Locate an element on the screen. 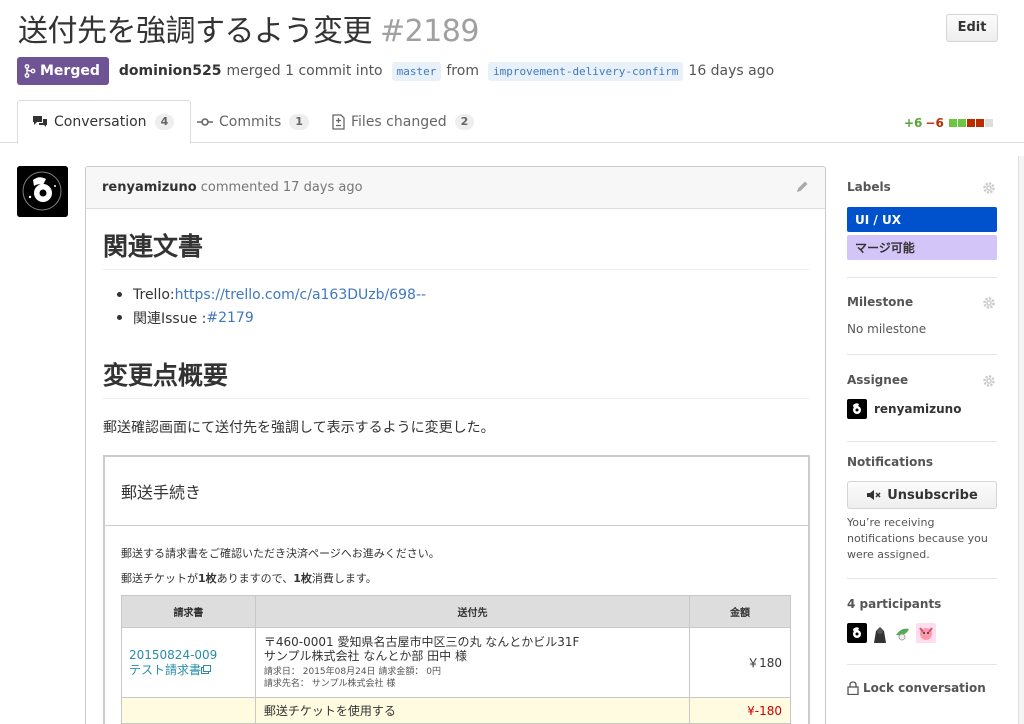  pr-tabs: Conversation 4 Commits 1 Files changed 2 is located at coordinates (512, 122).